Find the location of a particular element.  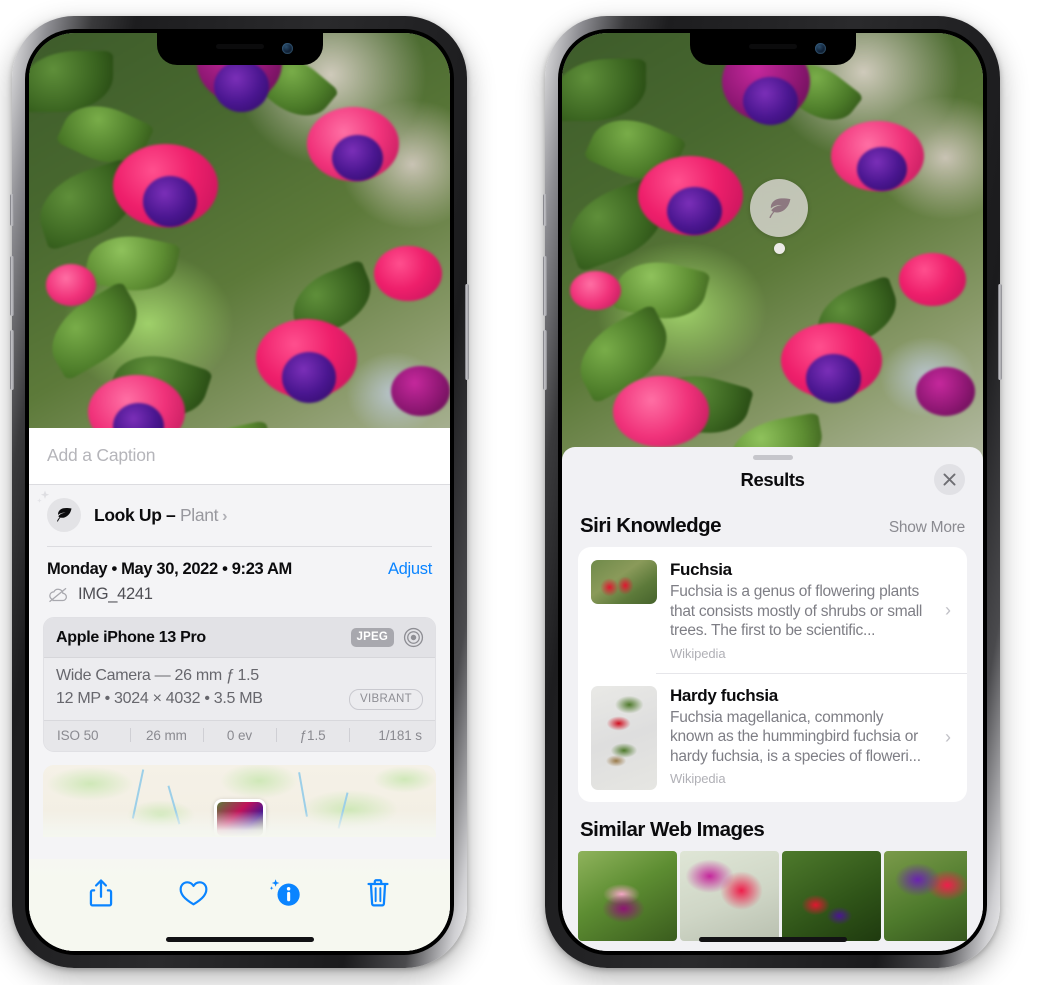

camera-lens-line: Wide Camera — 26 mm ƒ 1.5 is located at coordinates (157, 675).